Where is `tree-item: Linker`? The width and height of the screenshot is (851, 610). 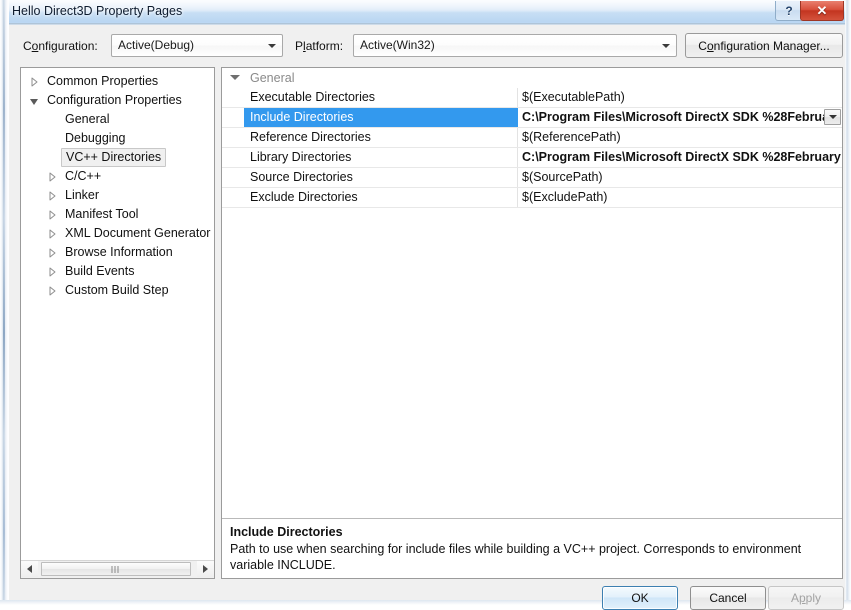 tree-item: Linker is located at coordinates (117, 195).